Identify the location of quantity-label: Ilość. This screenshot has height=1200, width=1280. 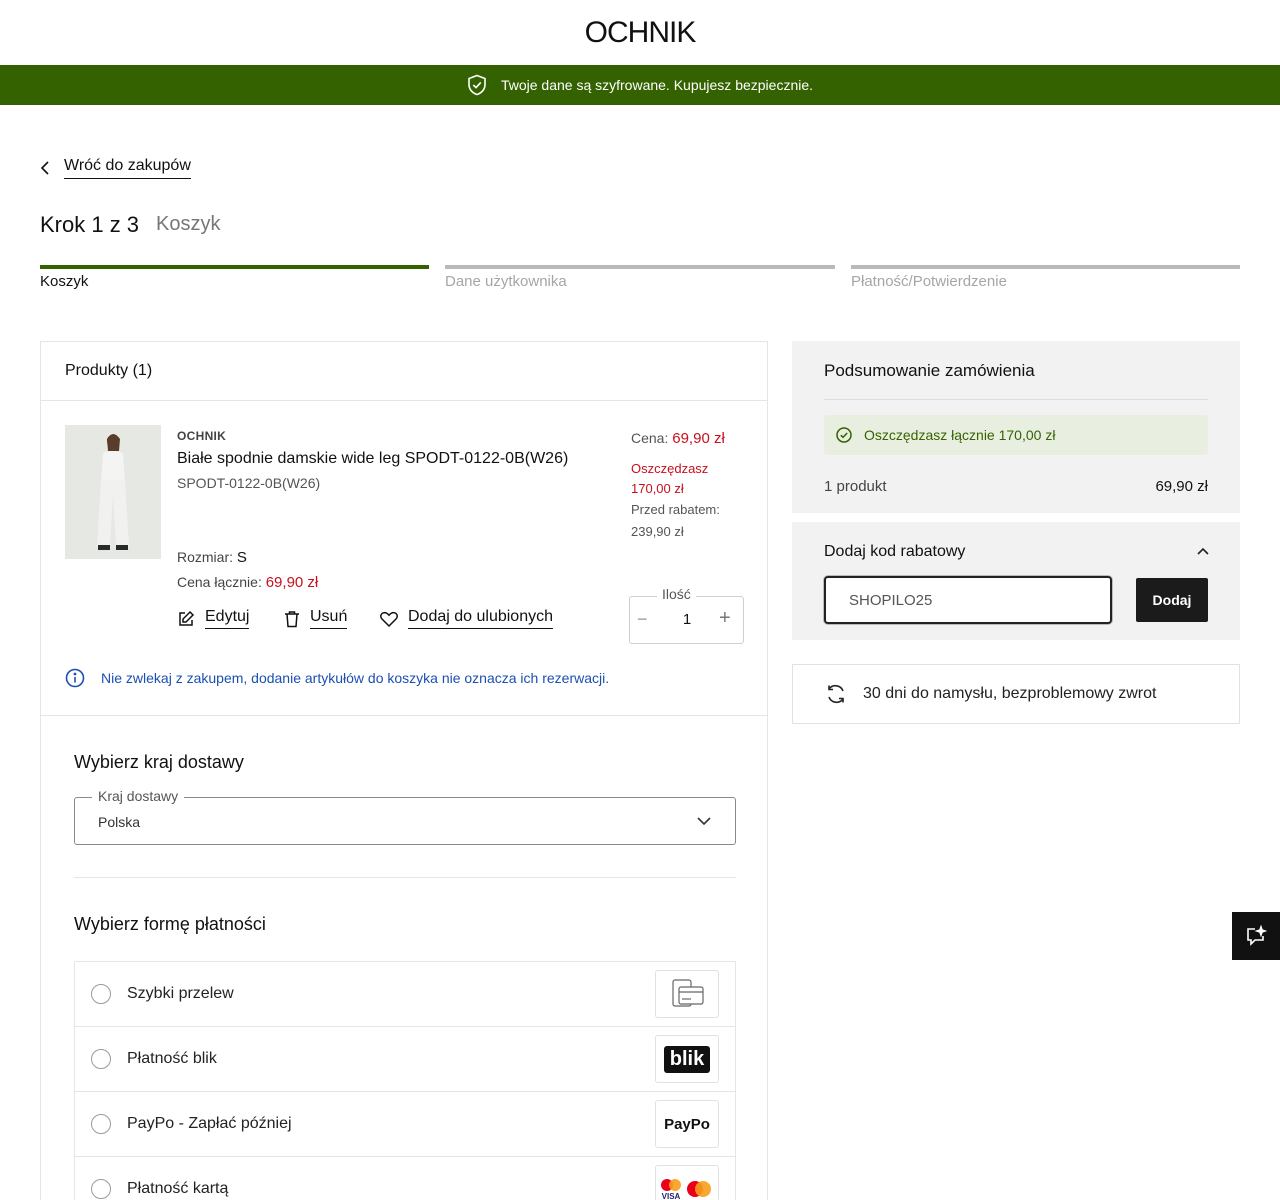
(676, 594).